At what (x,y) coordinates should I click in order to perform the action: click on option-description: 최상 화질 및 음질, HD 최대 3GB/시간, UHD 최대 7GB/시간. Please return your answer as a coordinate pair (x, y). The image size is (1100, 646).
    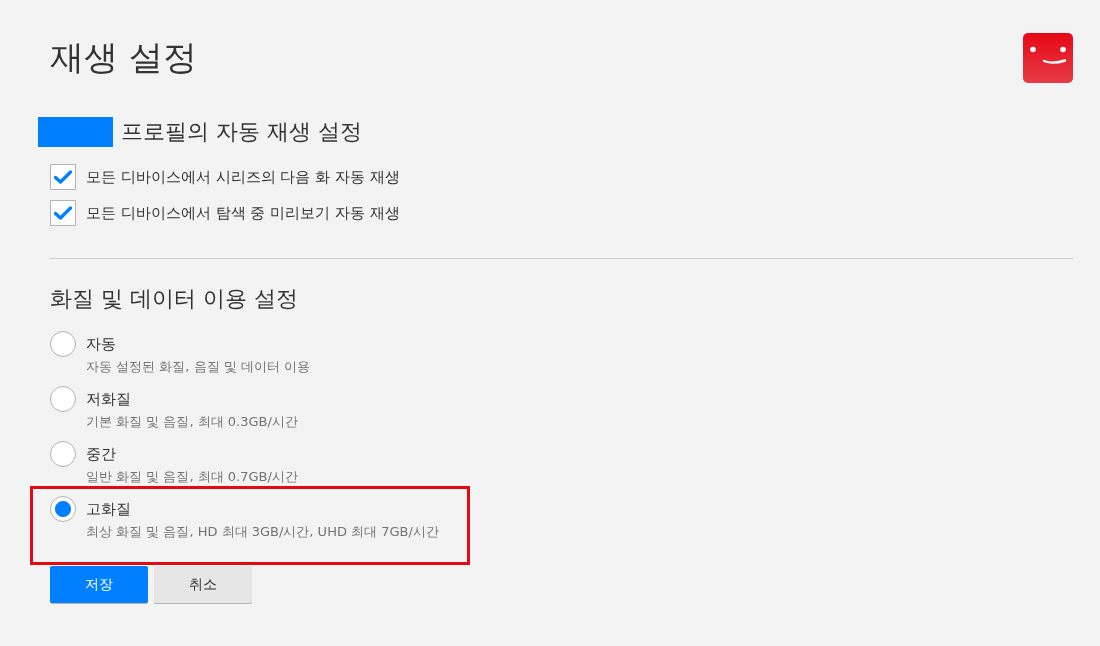
    Looking at the image, I should click on (262, 532).